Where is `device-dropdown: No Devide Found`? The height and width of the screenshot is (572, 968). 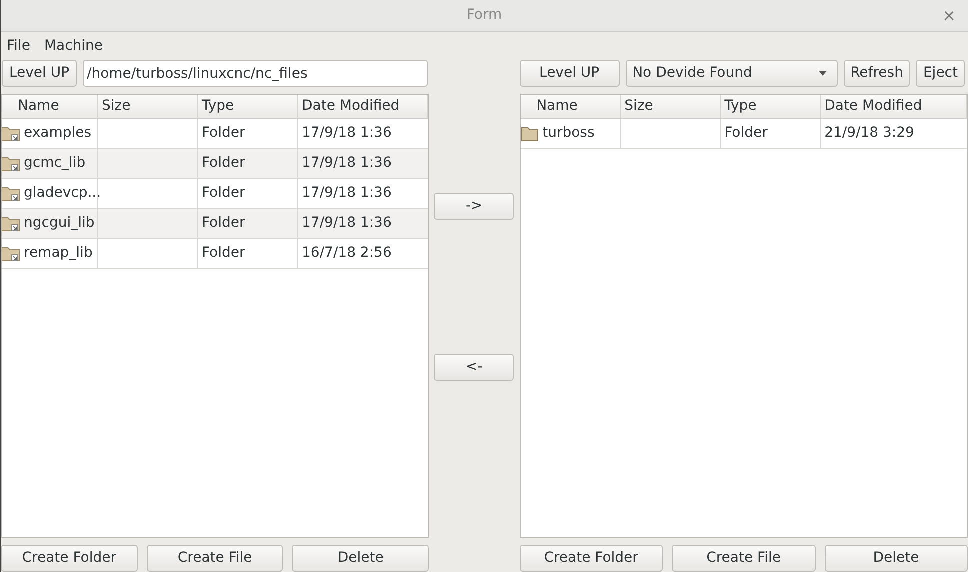 device-dropdown: No Devide Found is located at coordinates (732, 73).